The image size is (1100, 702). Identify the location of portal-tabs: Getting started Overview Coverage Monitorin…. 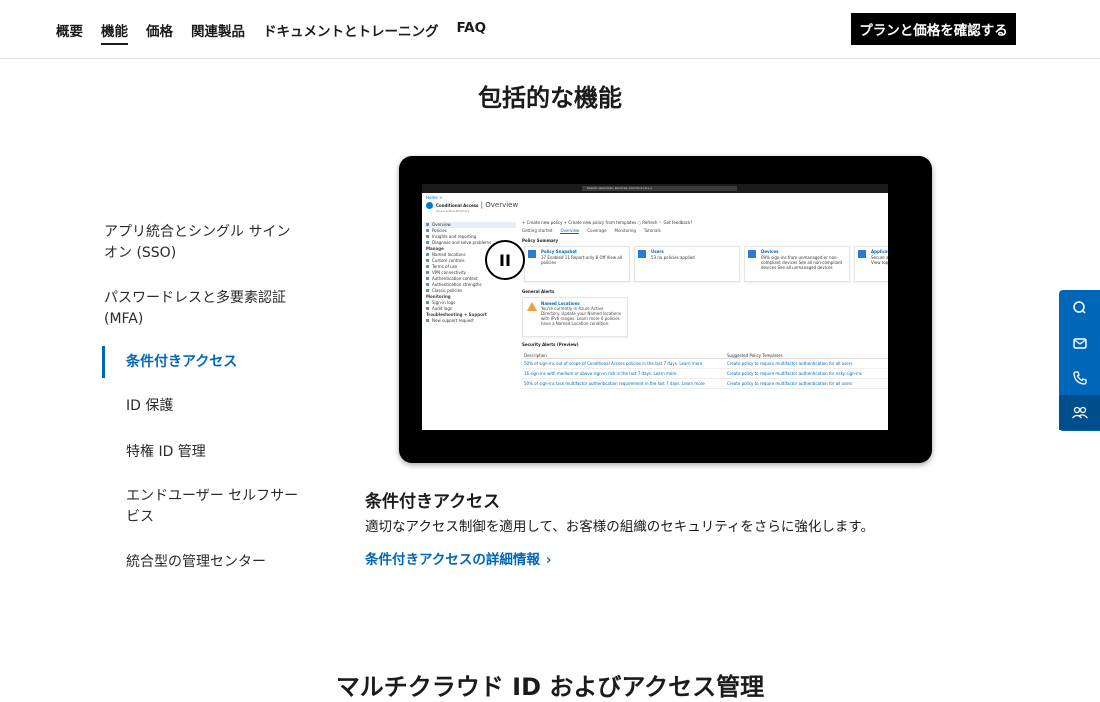
(705, 231).